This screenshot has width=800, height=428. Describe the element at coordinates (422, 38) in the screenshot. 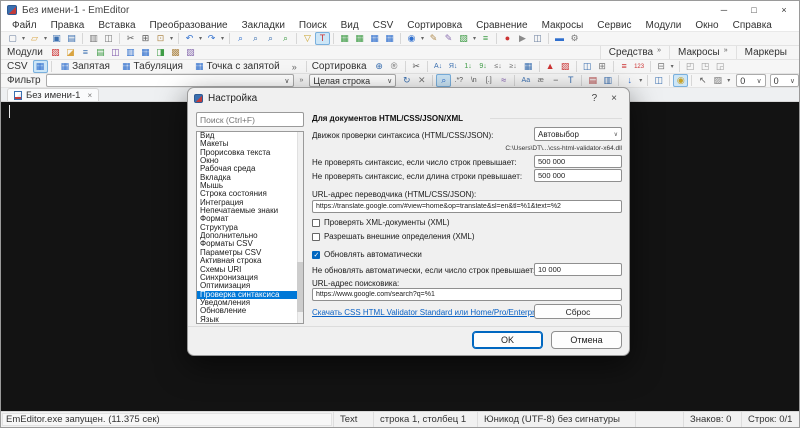

I see `plugins-dropdown-icon: ▾` at that location.